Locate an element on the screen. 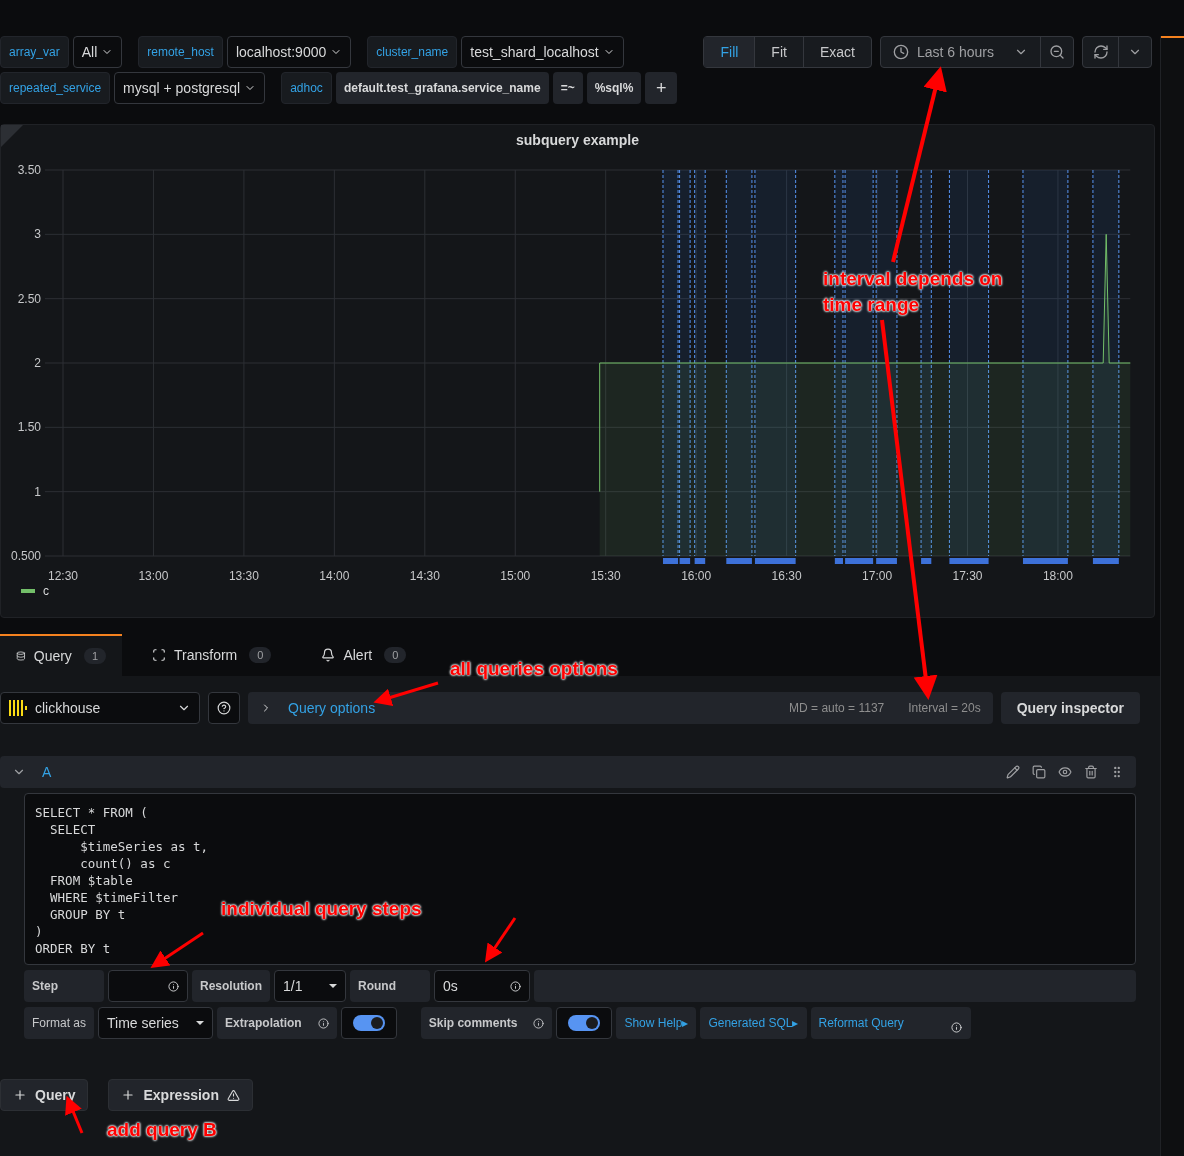 This screenshot has width=1184, height=1156. filter-value: %sql% is located at coordinates (614, 88).